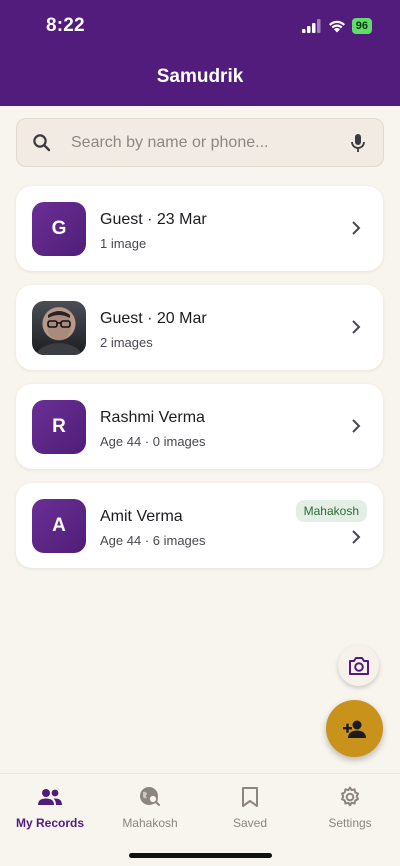 The width and height of the screenshot is (400, 866). What do you see at coordinates (65, 25) in the screenshot?
I see `status-time: 8:22` at bounding box center [65, 25].